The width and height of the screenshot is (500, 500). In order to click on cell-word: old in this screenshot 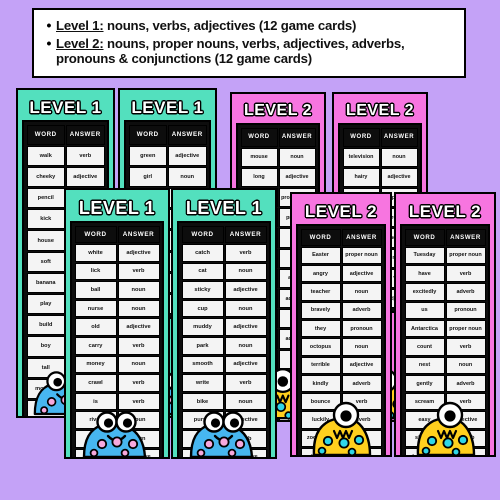, I will do `click(95, 327)`.